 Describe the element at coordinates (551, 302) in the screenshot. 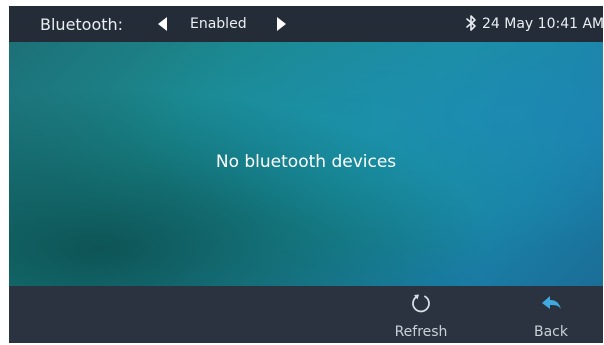

I see `back-arrow-icon` at that location.